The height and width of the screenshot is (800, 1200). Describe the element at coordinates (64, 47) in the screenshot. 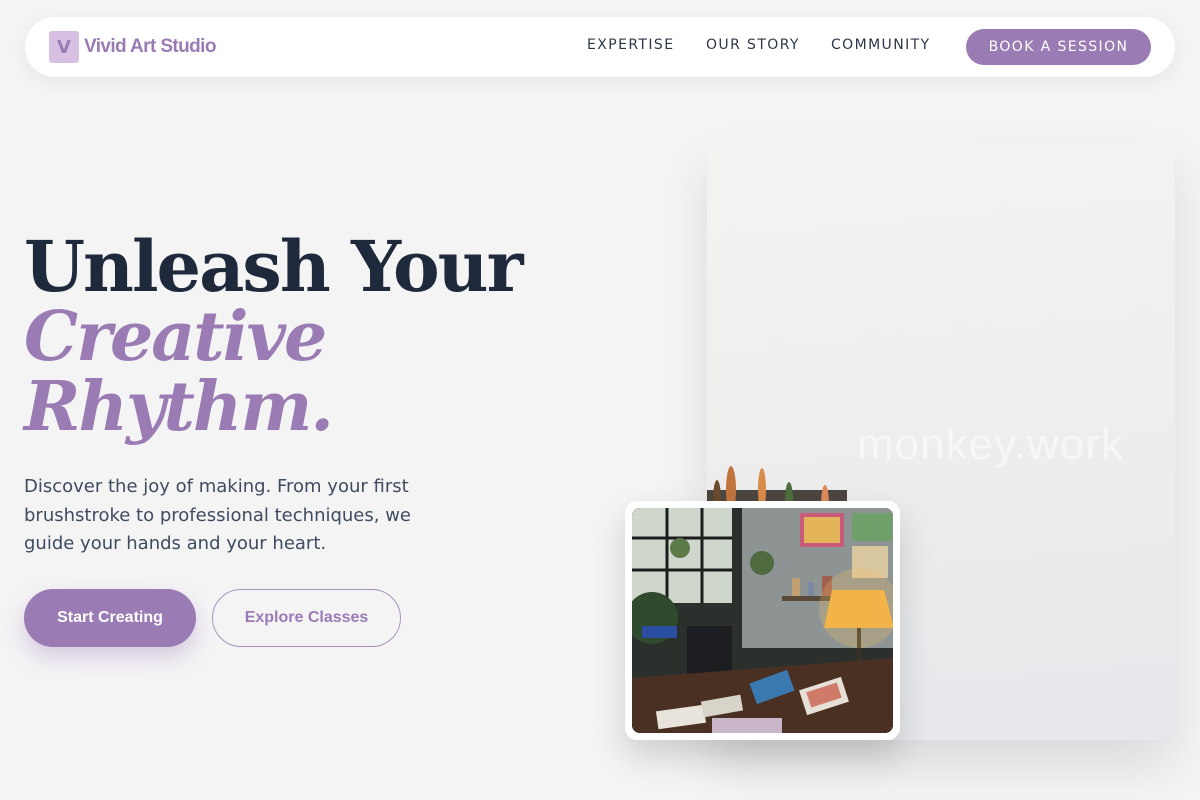

I see `logo-icon: V` at that location.